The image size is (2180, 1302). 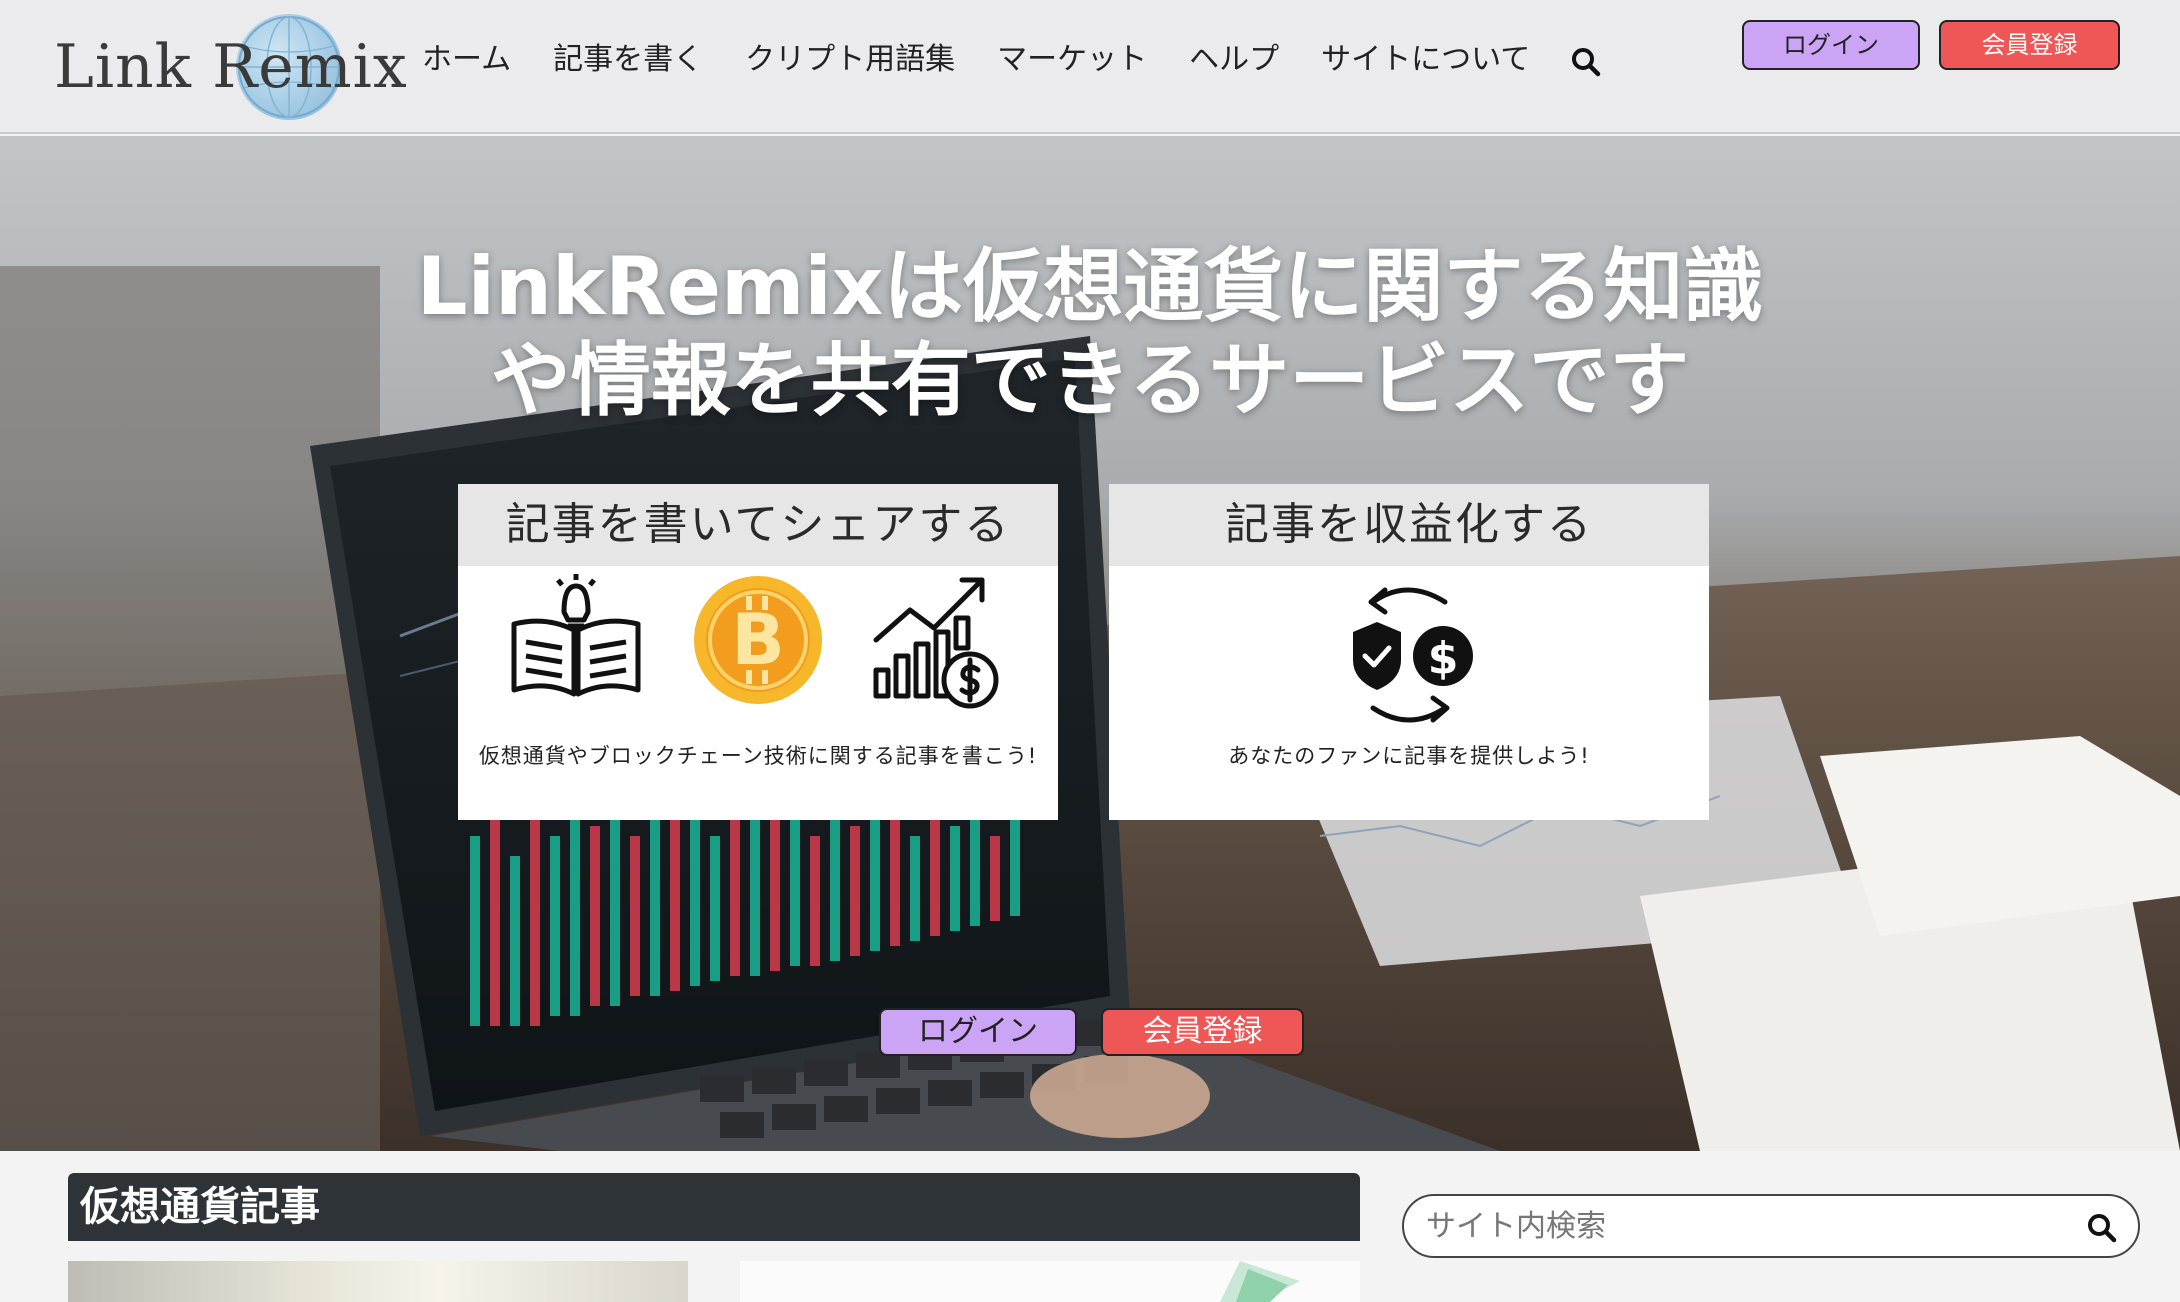 I want to click on nav-market: マーケット, so click(x=1072, y=60).